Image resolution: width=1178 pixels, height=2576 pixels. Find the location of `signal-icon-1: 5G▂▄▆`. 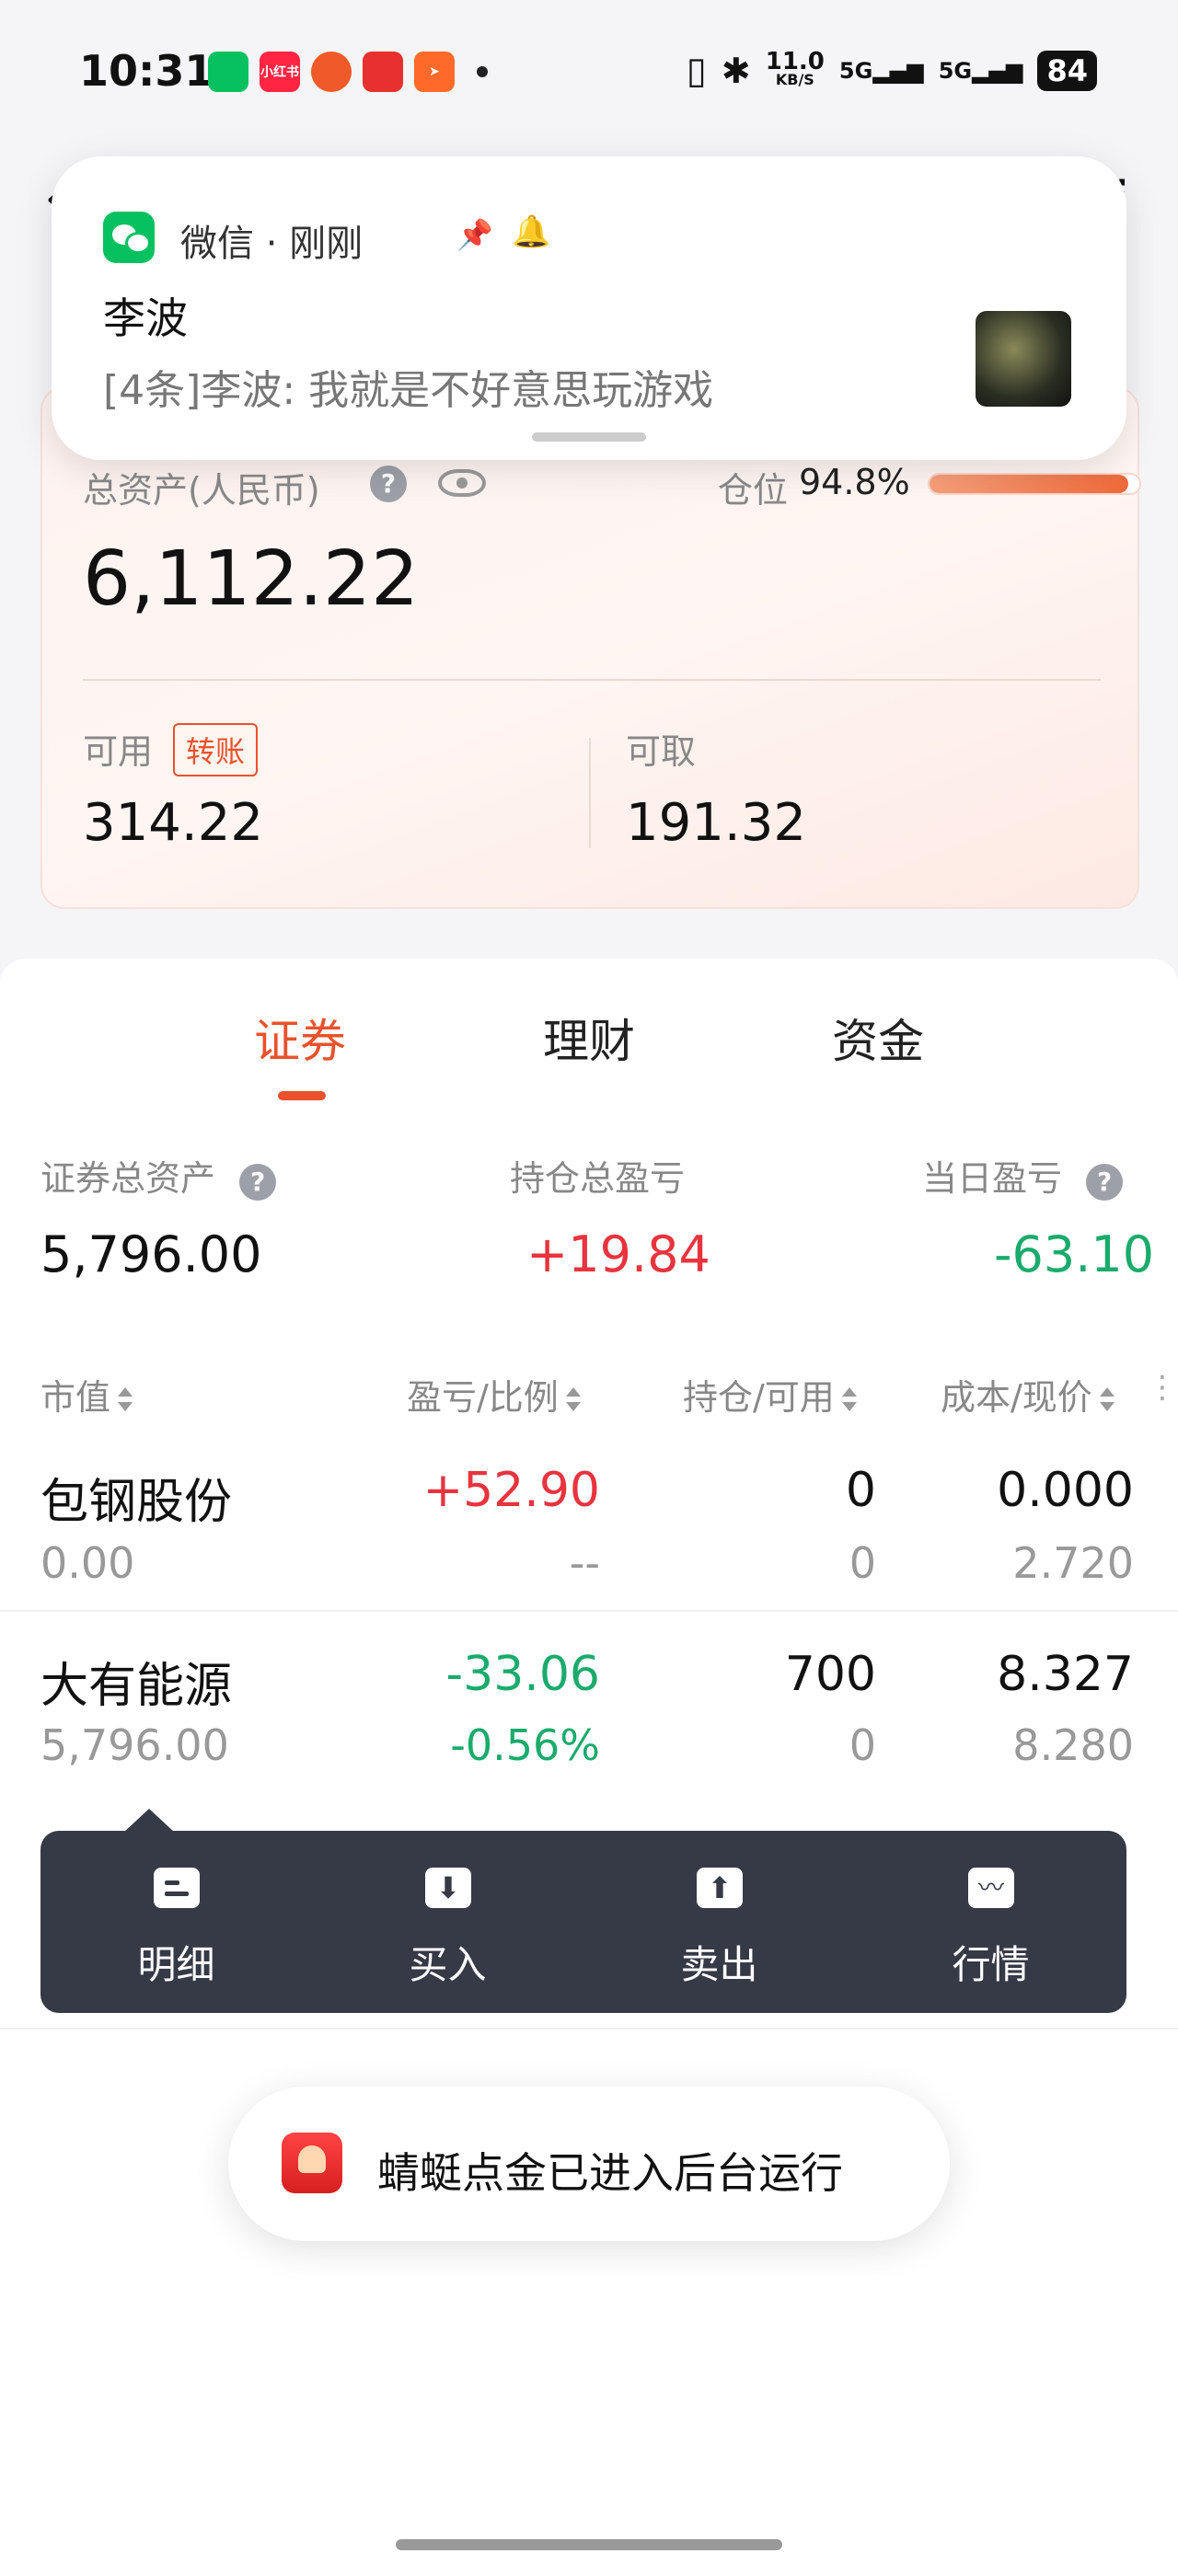

signal-icon-1: 5G▂▄▆ is located at coordinates (881, 71).